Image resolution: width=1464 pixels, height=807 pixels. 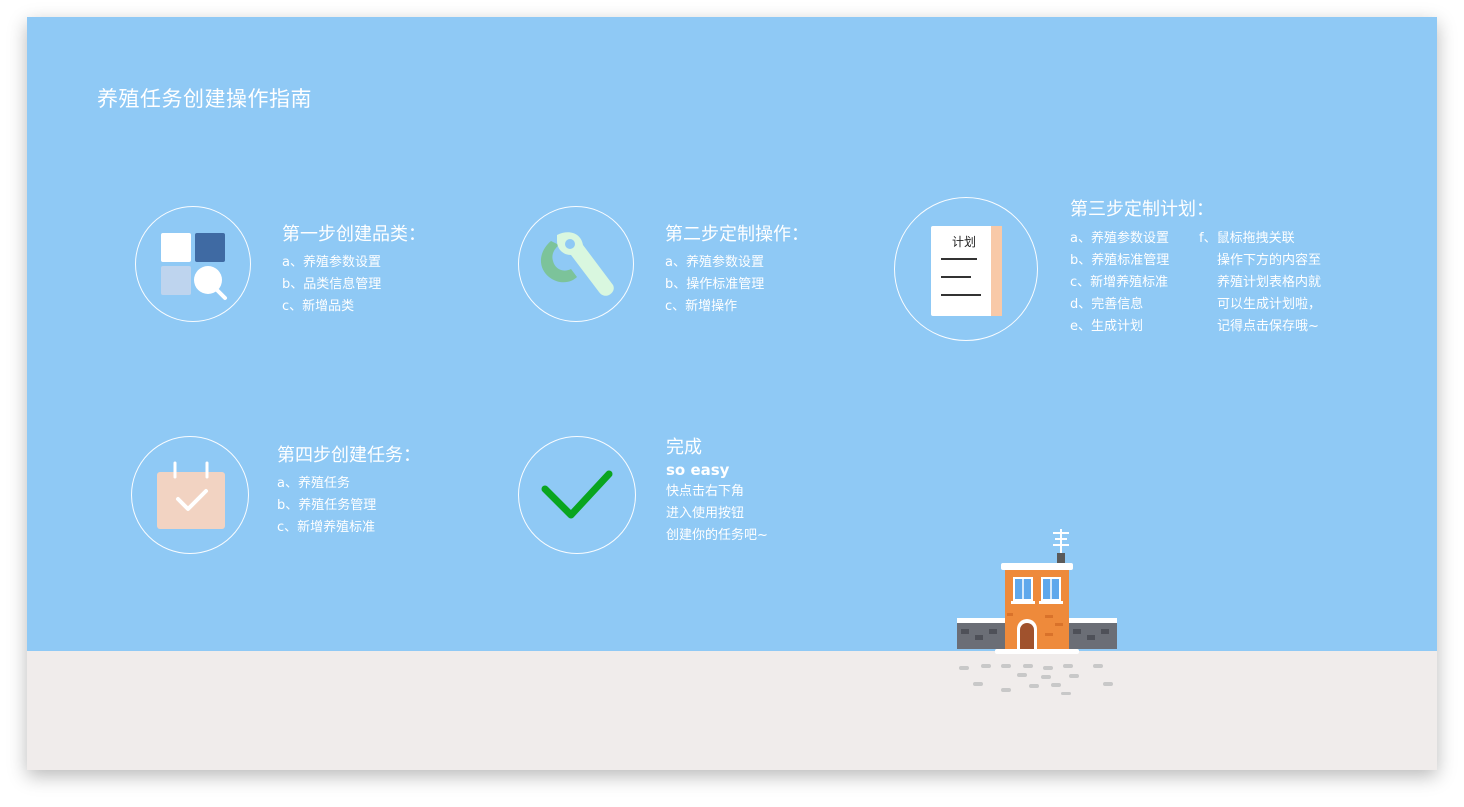 What do you see at coordinates (705, 513) in the screenshot?
I see `done-line: 进入使用按钮` at bounding box center [705, 513].